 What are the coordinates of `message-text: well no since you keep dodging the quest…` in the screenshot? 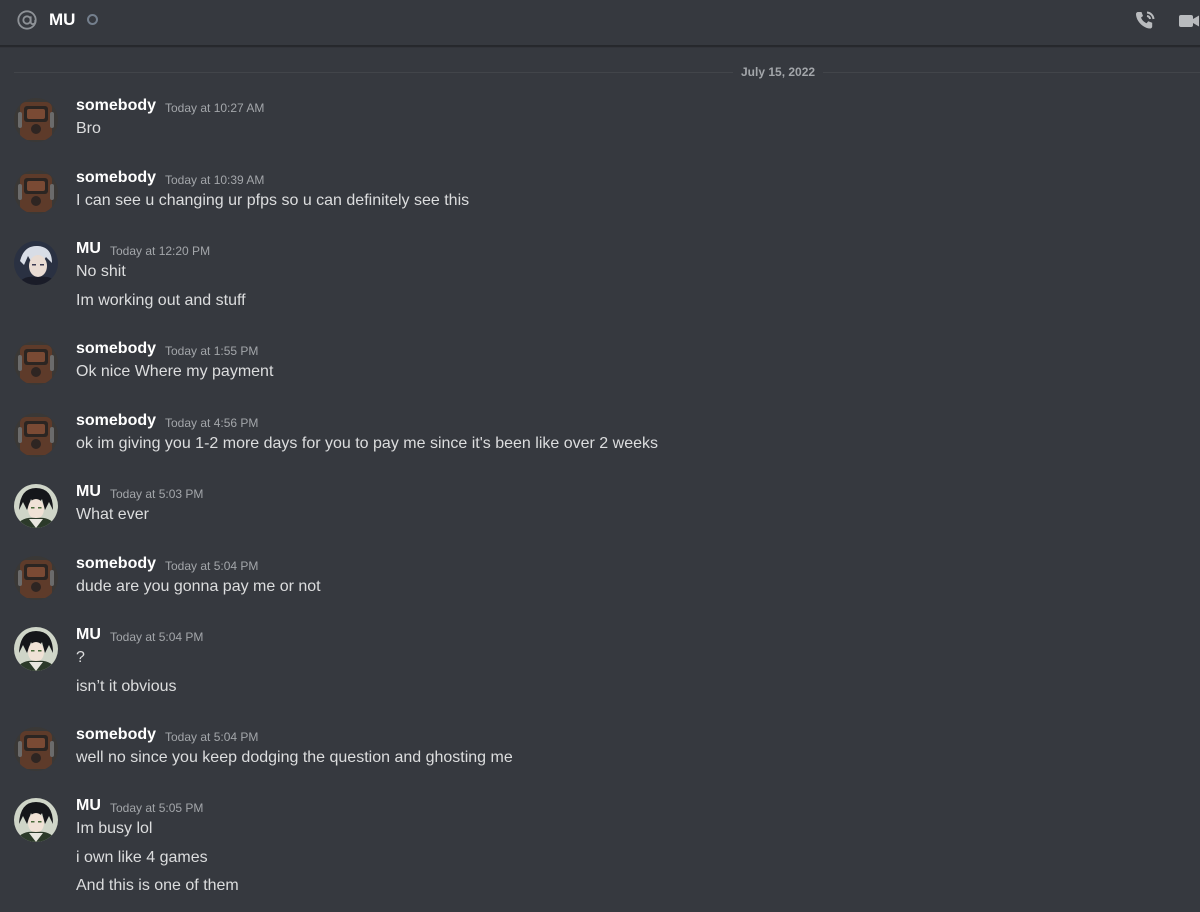 It's located at (294, 757).